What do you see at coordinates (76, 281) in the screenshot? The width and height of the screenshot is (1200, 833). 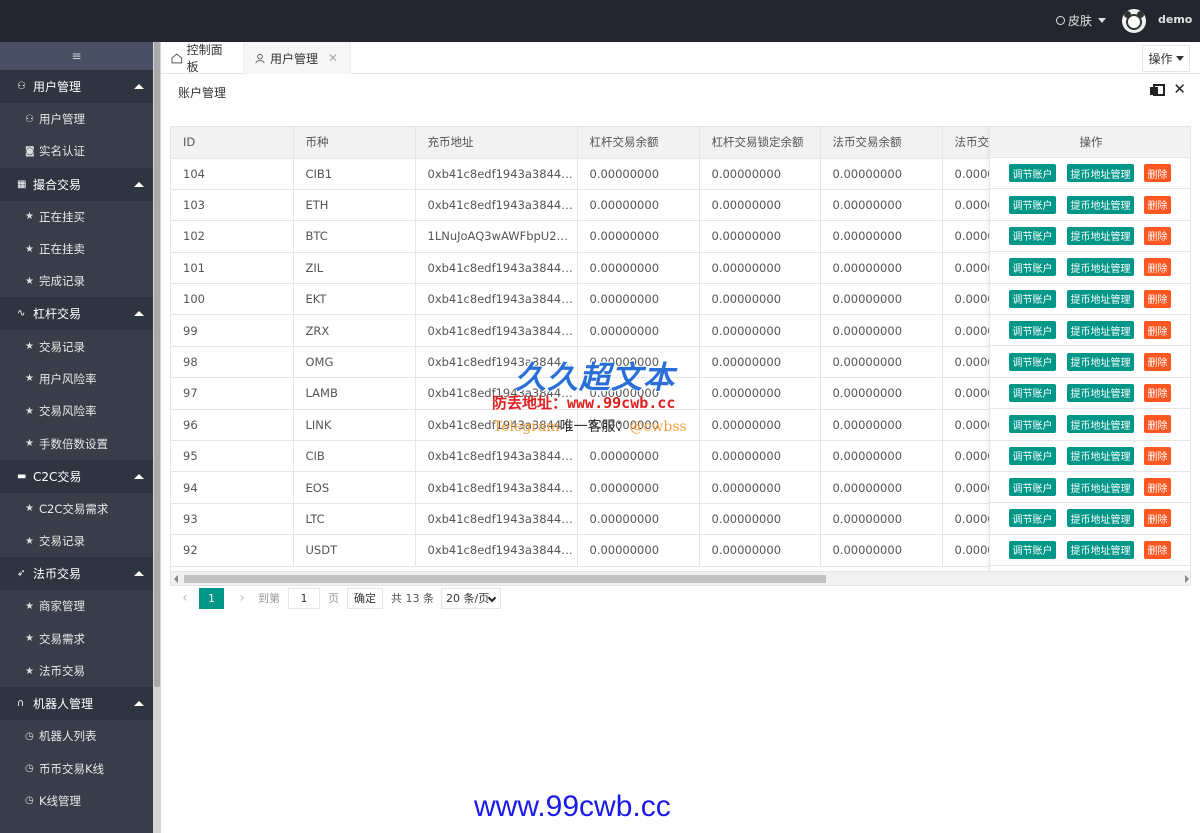 I see `sidebar-item: ★ 完成记录` at bounding box center [76, 281].